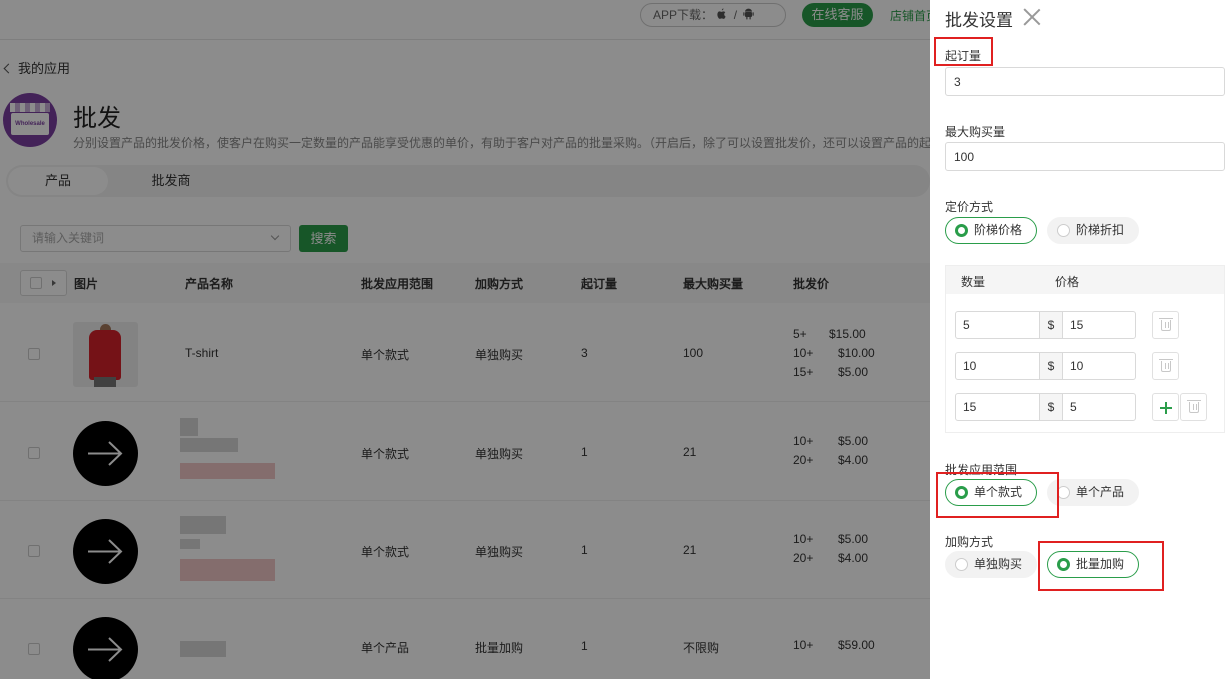 This screenshot has width=1227, height=679. I want to click on close-icon, so click(1032, 17).